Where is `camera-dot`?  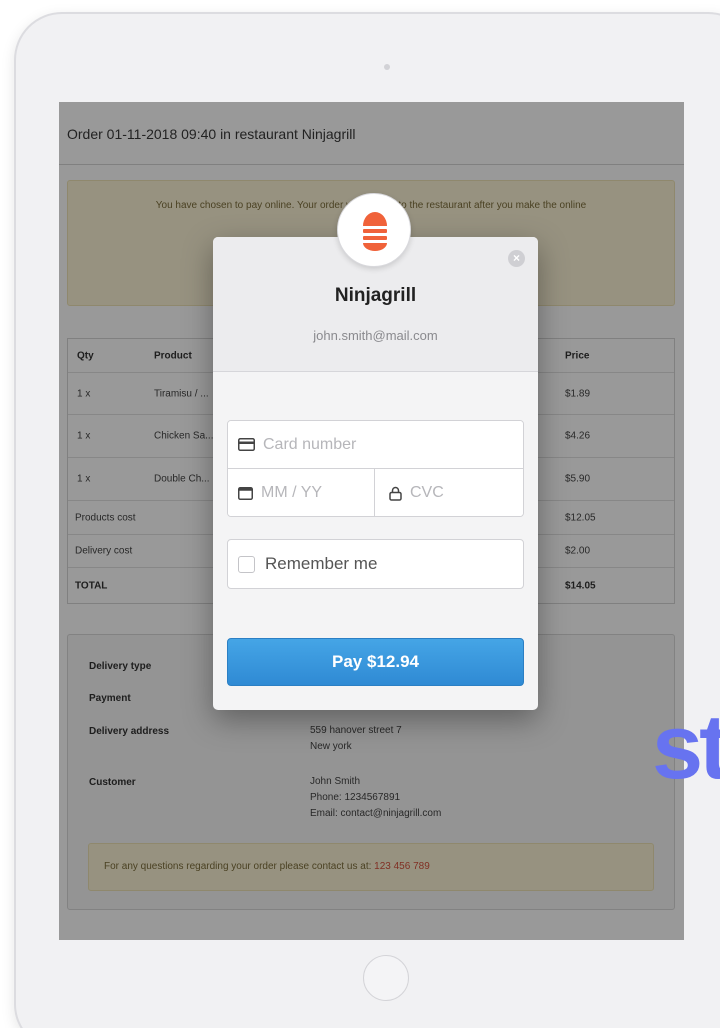 camera-dot is located at coordinates (387, 67).